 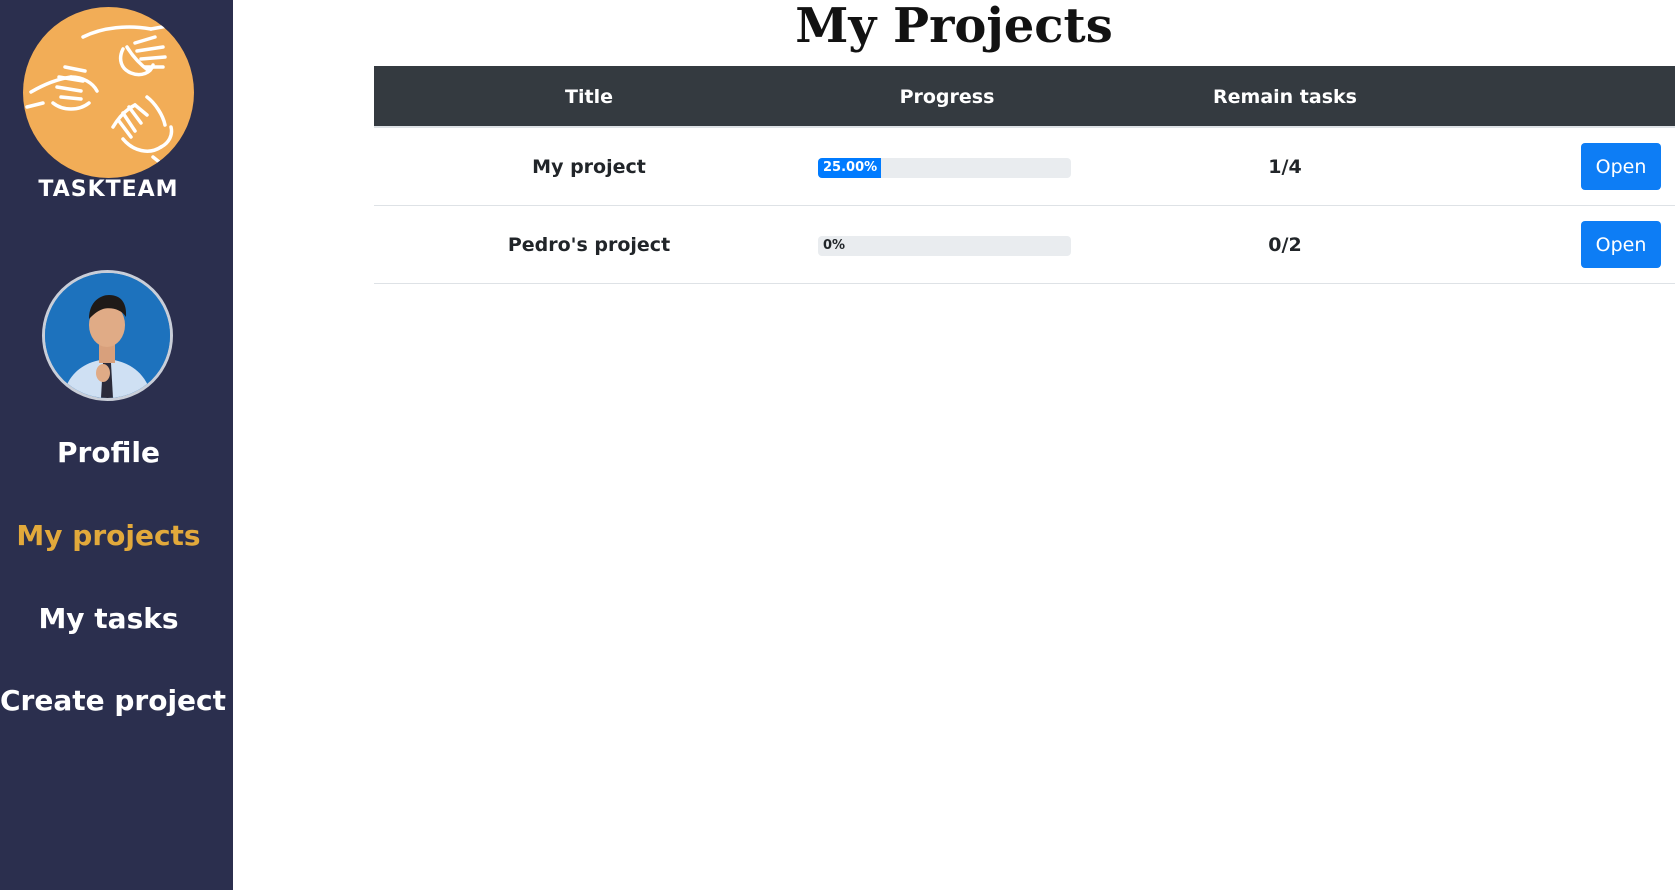 I want to click on progress-bar: 25.00%, so click(x=944, y=168).